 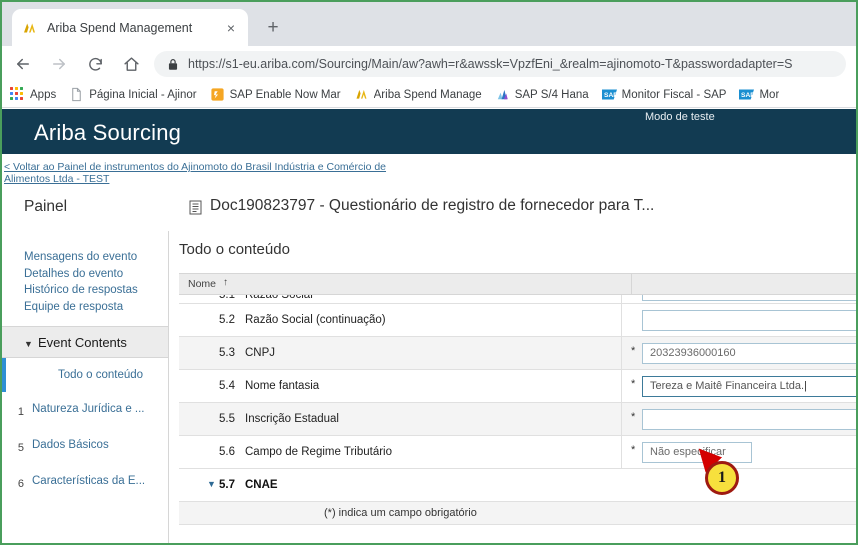 I want to click on sidebar-item-number: 1, so click(x=20, y=412).